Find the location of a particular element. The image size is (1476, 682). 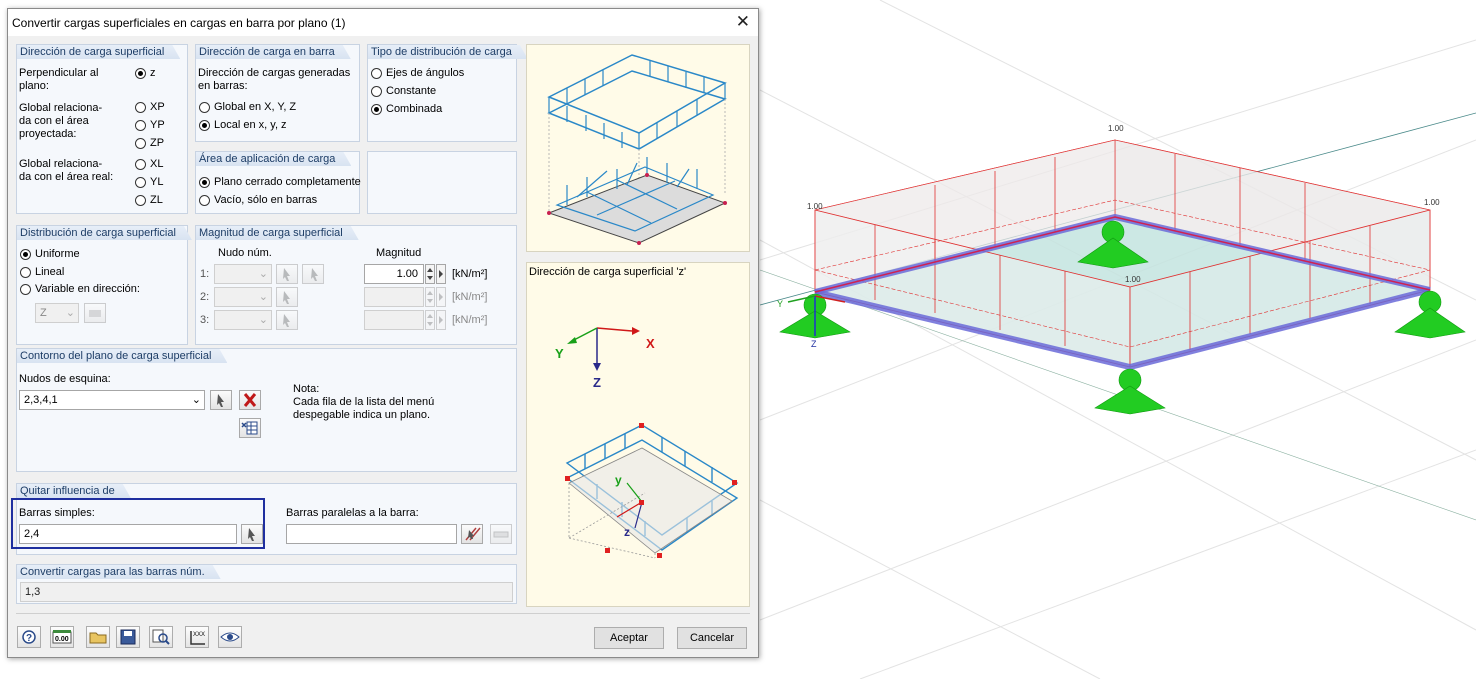

folder-icon is located at coordinates (98, 638).